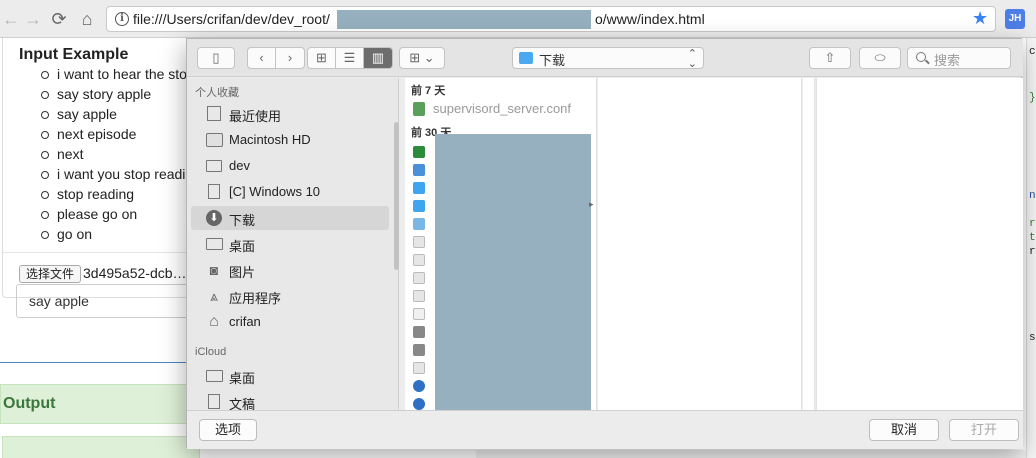 This screenshot has height=458, width=1036. What do you see at coordinates (245, 321) in the screenshot?
I see `sidebar-item-label: crifan` at bounding box center [245, 321].